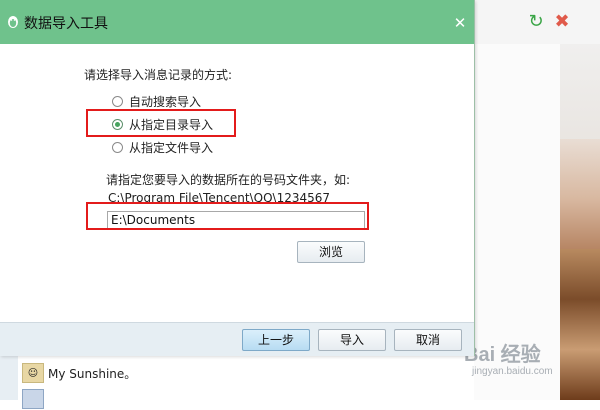 The height and width of the screenshot is (410, 600). Describe the element at coordinates (9, 375) in the screenshot. I see `contact-list-strip` at that location.